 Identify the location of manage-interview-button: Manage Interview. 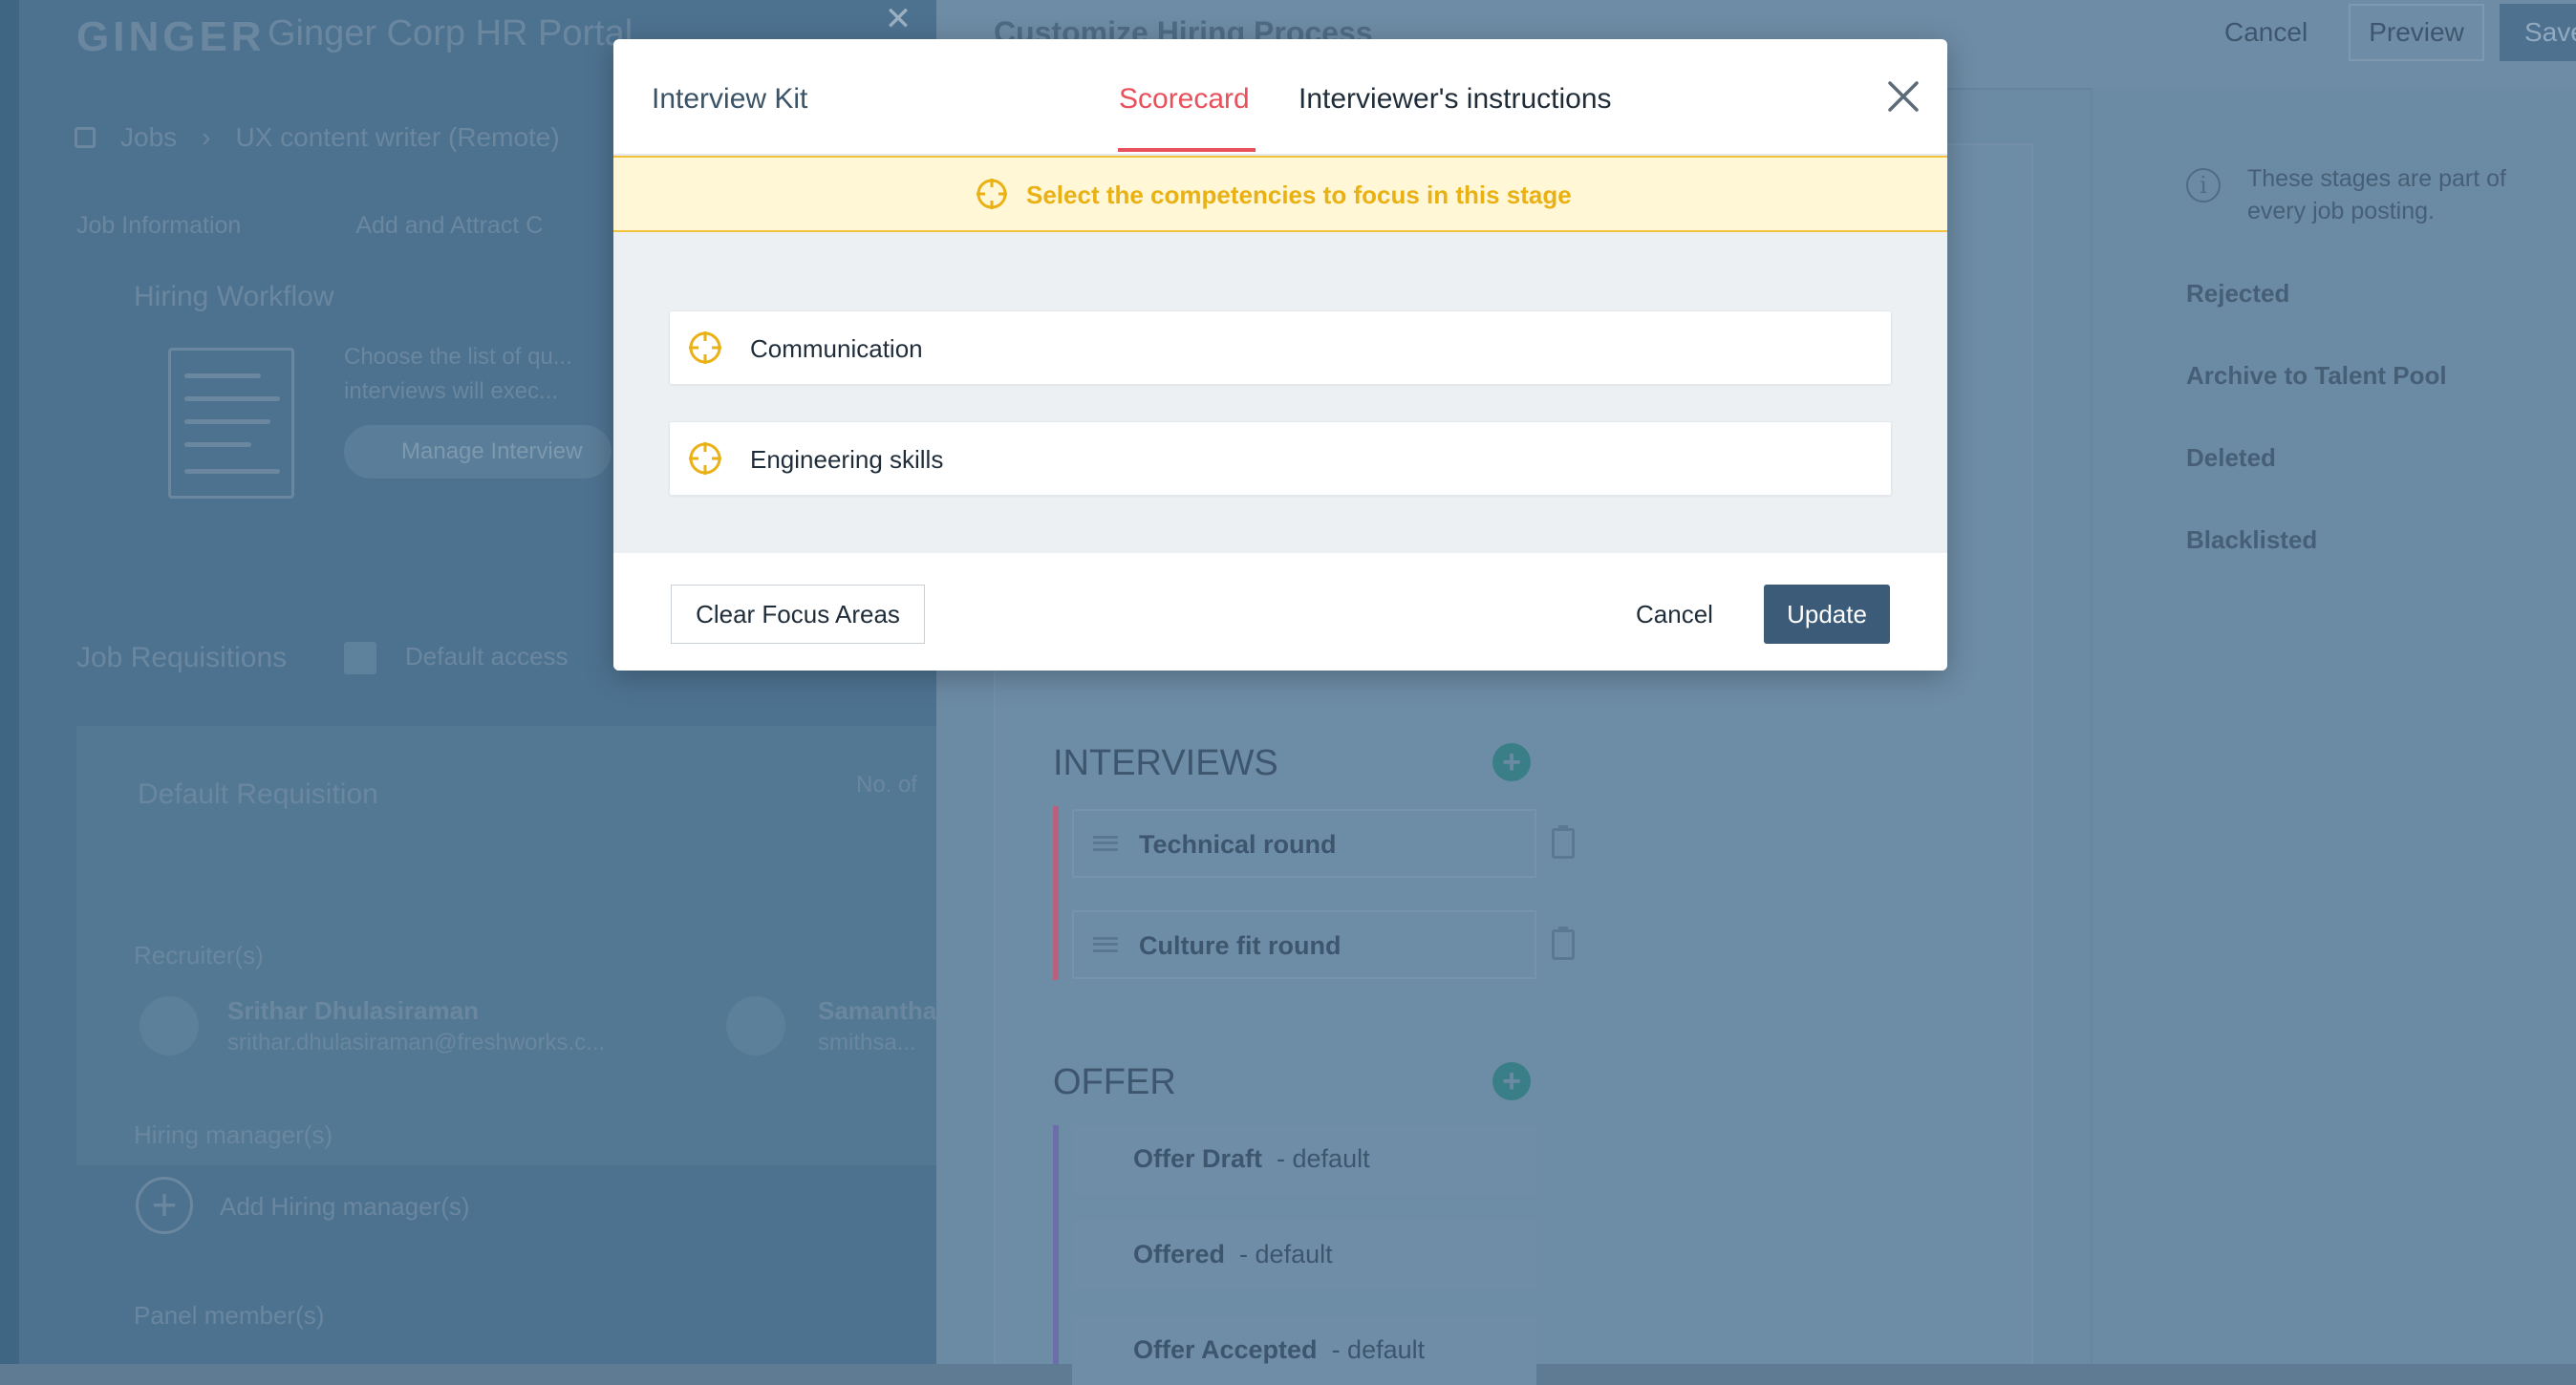
(478, 452).